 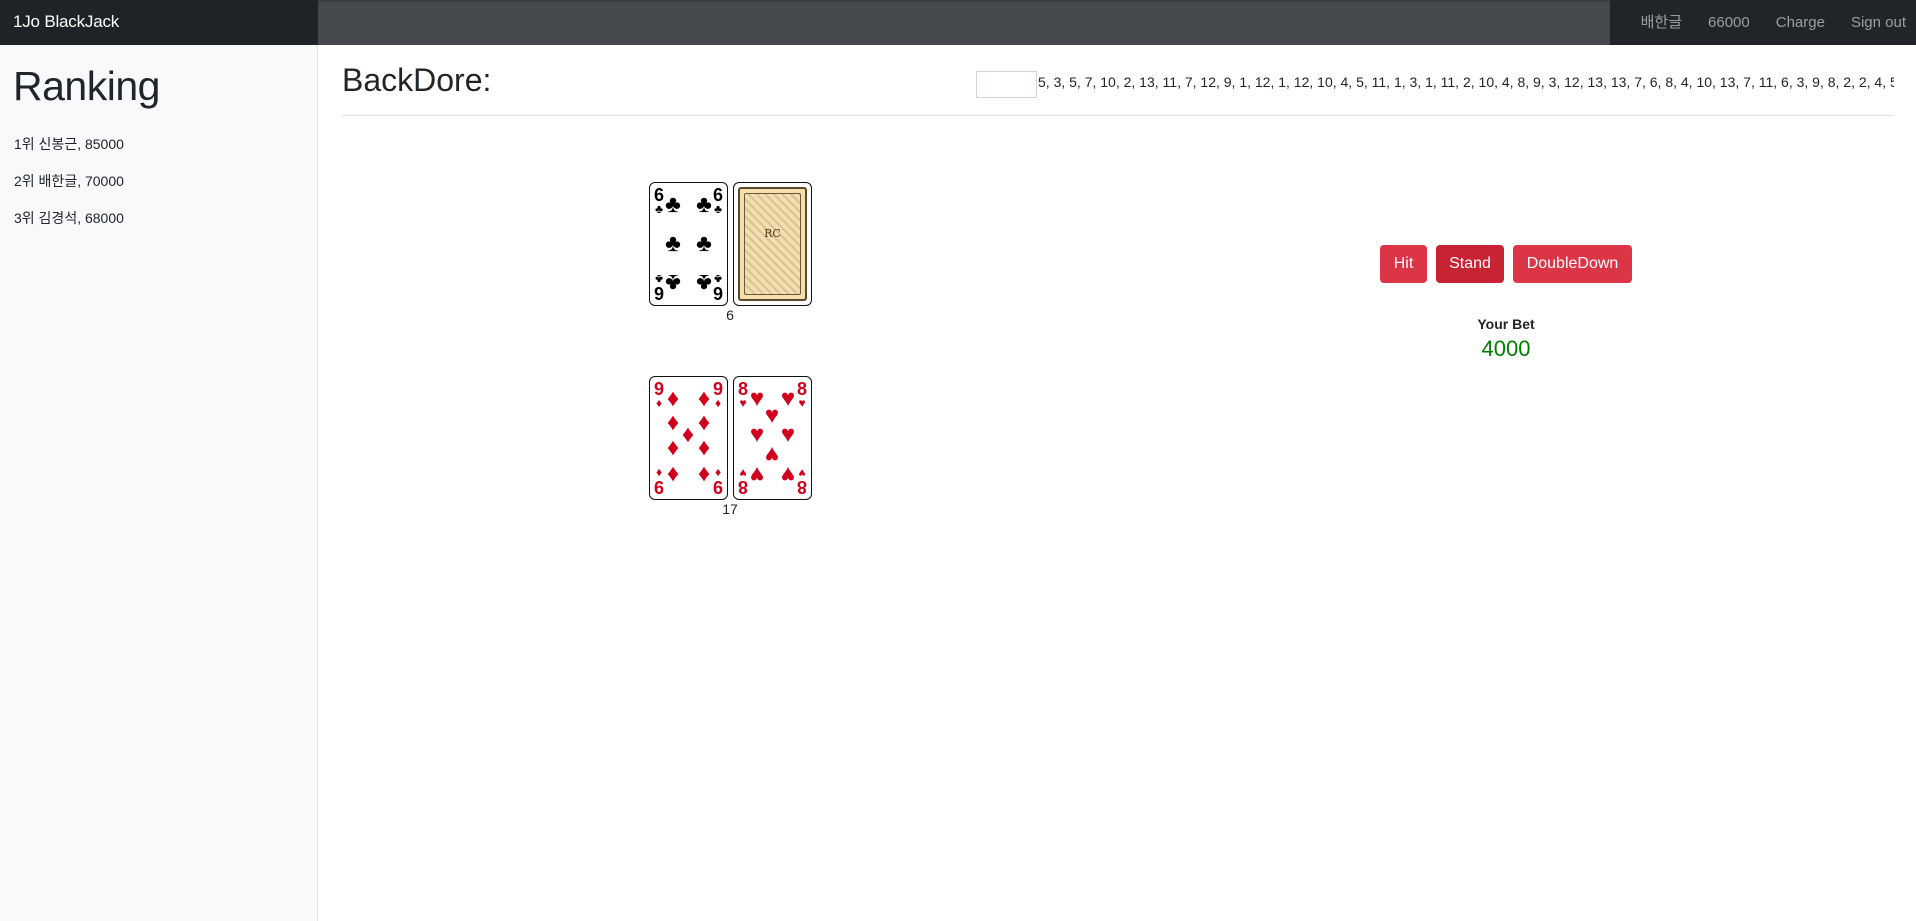 I want to click on dealer-card-face-down: RC, so click(x=772, y=244).